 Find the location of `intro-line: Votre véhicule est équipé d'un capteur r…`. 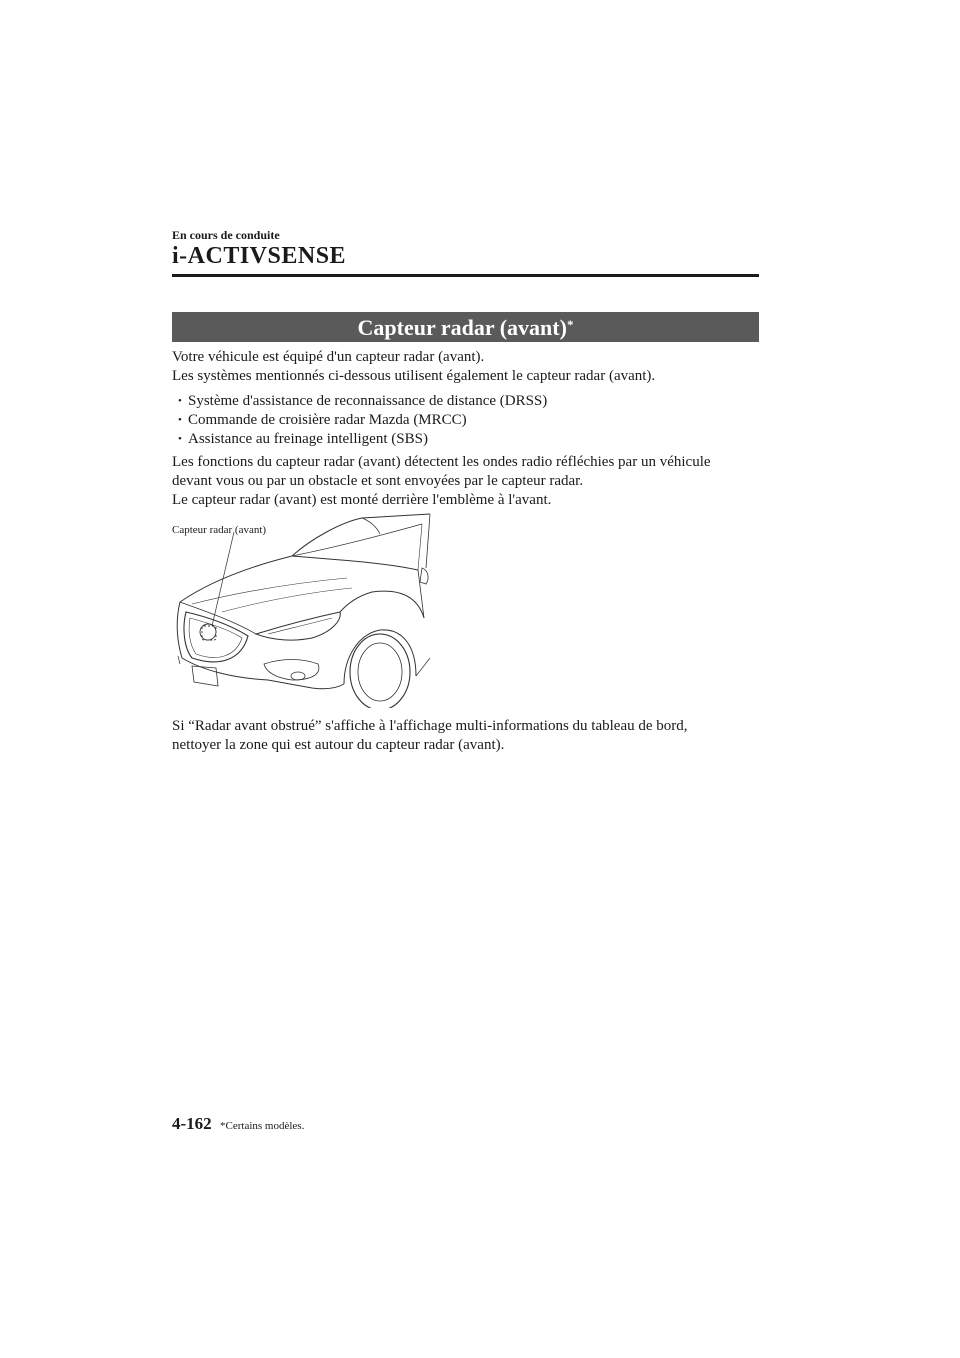

intro-line: Votre véhicule est équipé d'un capteur r… is located at coordinates (328, 357).